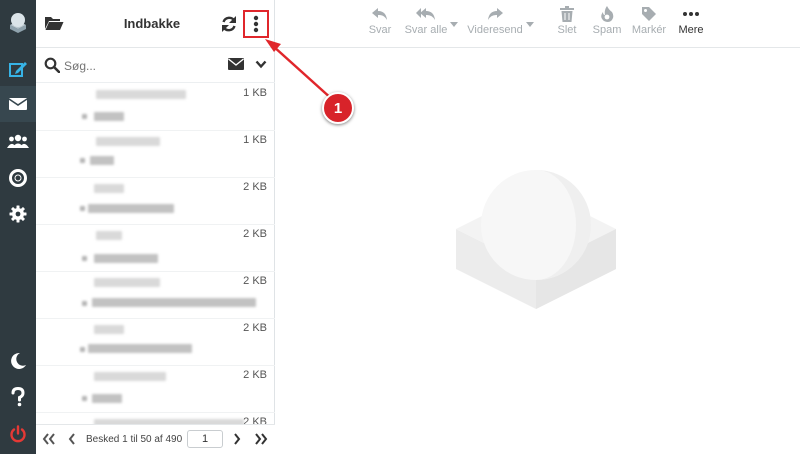 The image size is (800, 454). What do you see at coordinates (236, 64) in the screenshot?
I see `envelope-filter-icon` at bounding box center [236, 64].